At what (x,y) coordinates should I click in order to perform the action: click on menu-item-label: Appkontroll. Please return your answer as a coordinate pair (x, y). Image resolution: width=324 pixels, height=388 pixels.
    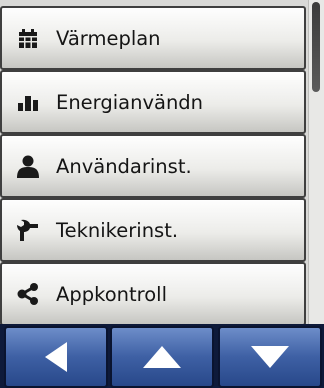
    Looking at the image, I should click on (111, 294).